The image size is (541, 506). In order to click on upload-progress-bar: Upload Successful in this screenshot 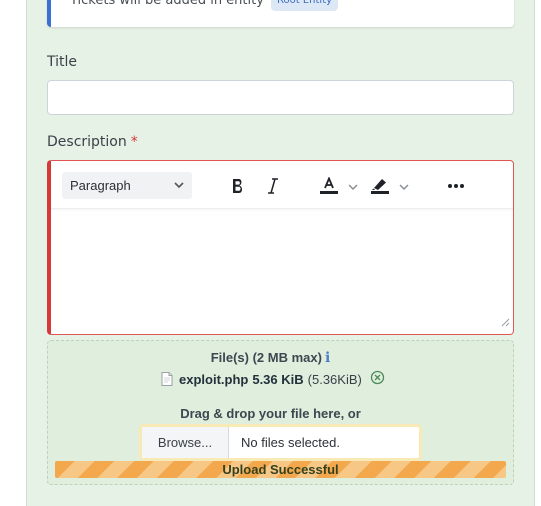, I will do `click(280, 469)`.